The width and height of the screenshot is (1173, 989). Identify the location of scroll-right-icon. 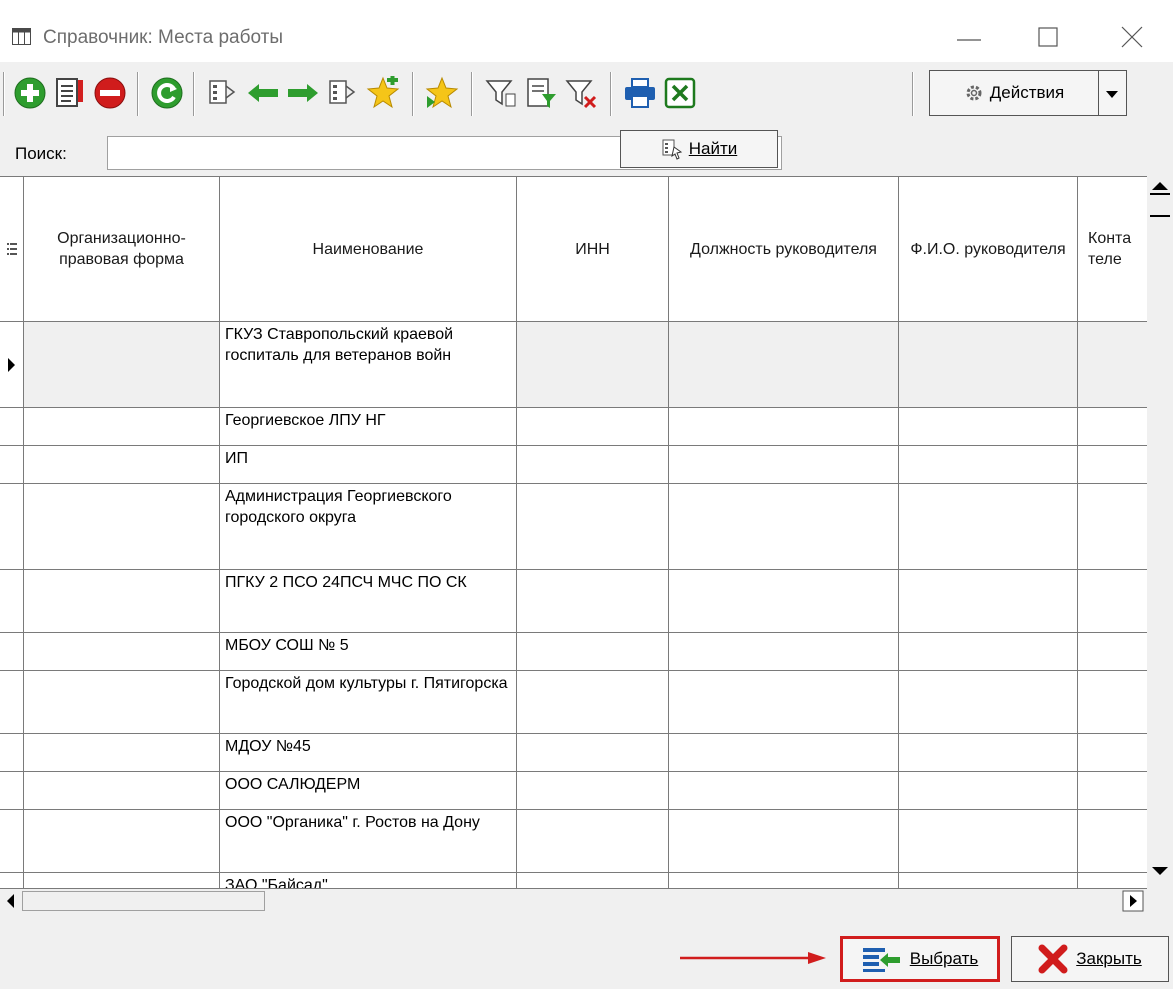
(1133, 901).